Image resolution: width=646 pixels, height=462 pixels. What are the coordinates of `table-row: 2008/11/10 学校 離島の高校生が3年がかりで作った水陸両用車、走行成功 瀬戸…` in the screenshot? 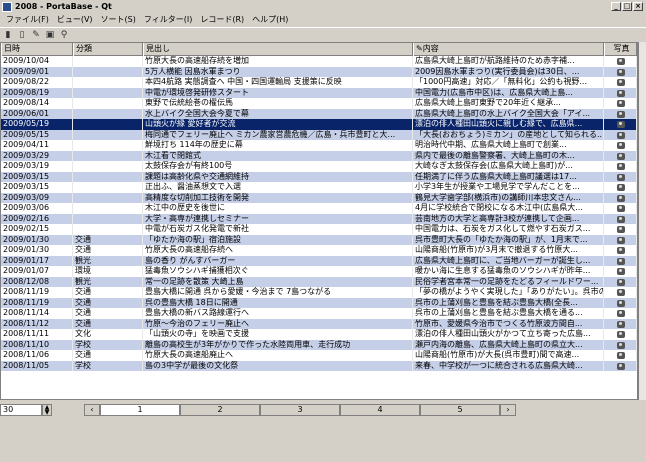 It's located at (319, 344).